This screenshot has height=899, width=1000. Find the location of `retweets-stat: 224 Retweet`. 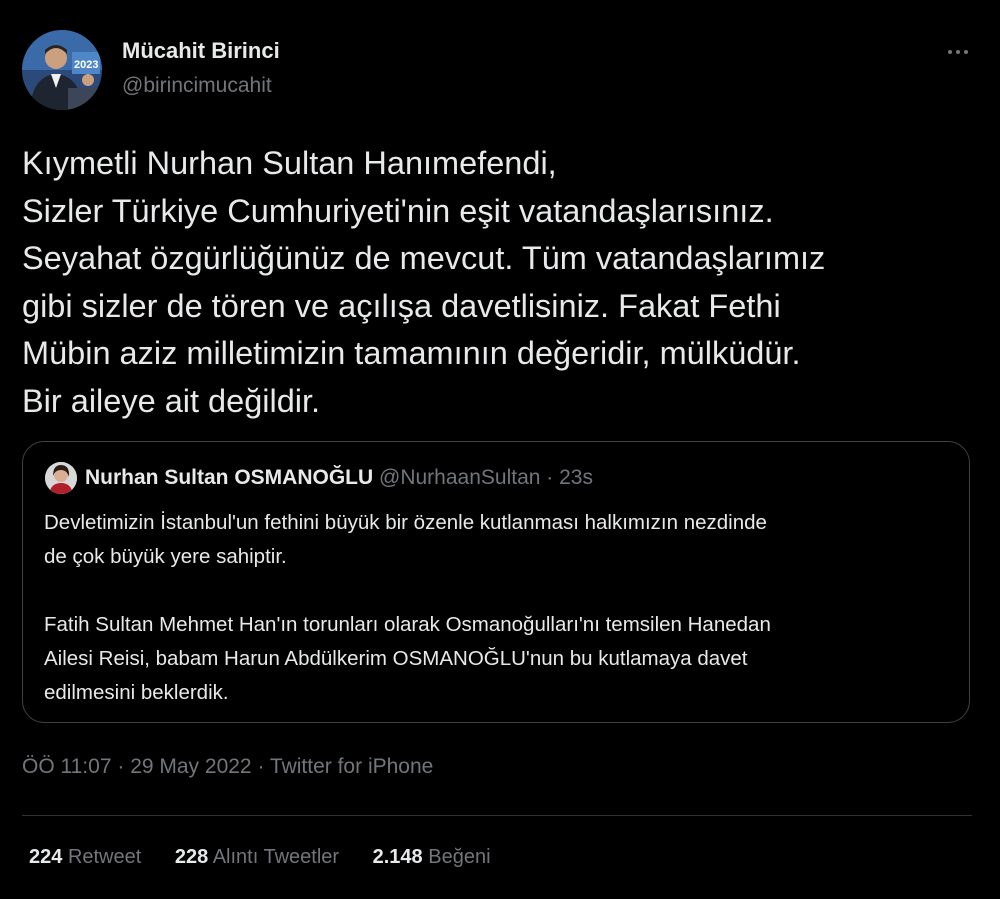

retweets-stat: 224 Retweet is located at coordinates (85, 857).